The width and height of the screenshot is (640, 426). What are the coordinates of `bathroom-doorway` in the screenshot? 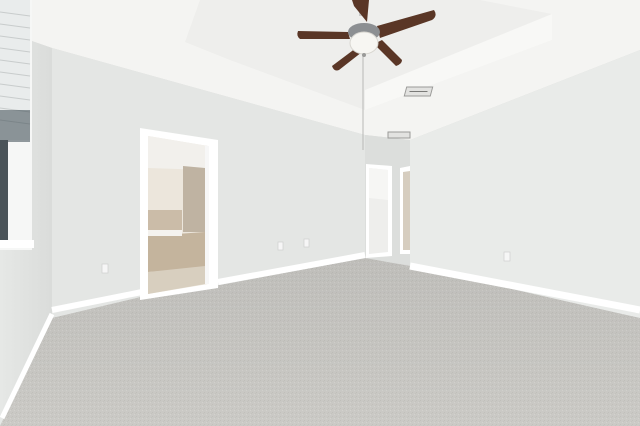 It's located at (179, 214).